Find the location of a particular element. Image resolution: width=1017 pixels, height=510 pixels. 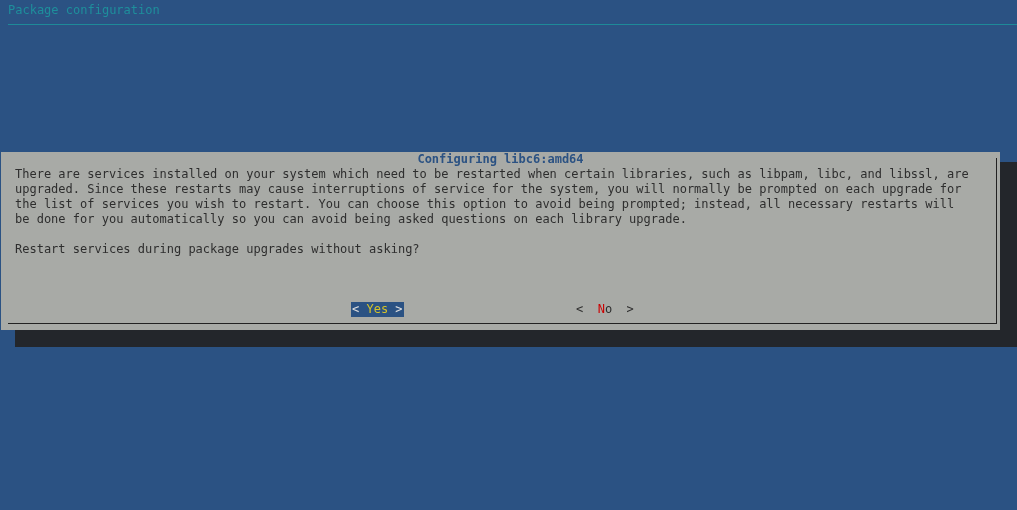

dialog-title: Configuring libc6:amd64 is located at coordinates (500, 159).